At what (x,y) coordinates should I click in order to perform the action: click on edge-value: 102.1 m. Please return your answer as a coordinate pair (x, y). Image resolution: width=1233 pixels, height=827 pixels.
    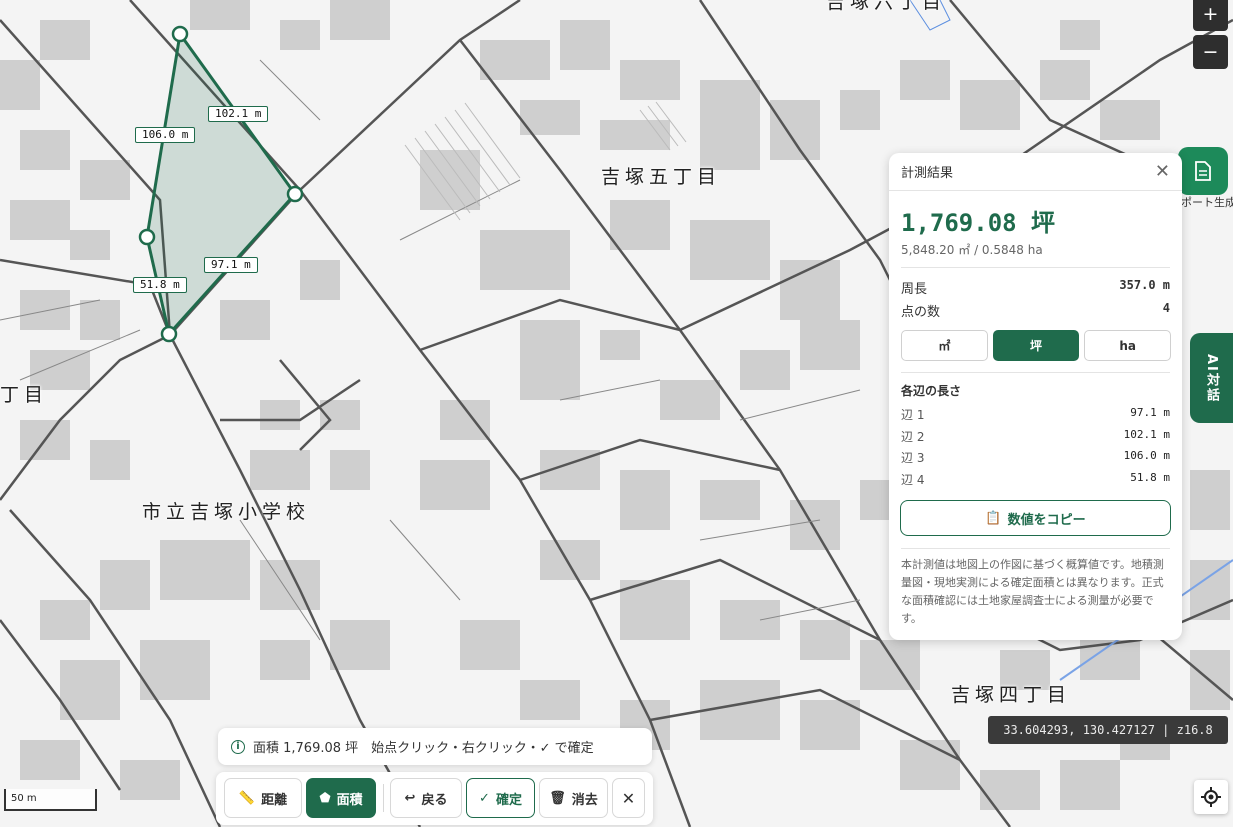
    Looking at the image, I should click on (1146, 434).